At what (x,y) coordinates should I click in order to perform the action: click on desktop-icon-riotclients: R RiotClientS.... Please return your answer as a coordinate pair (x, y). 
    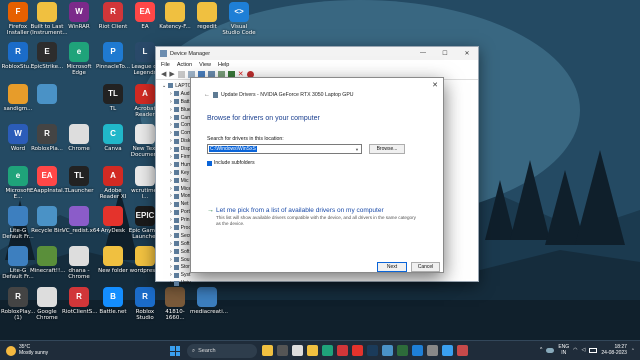
    Looking at the image, I should click on (80, 301).